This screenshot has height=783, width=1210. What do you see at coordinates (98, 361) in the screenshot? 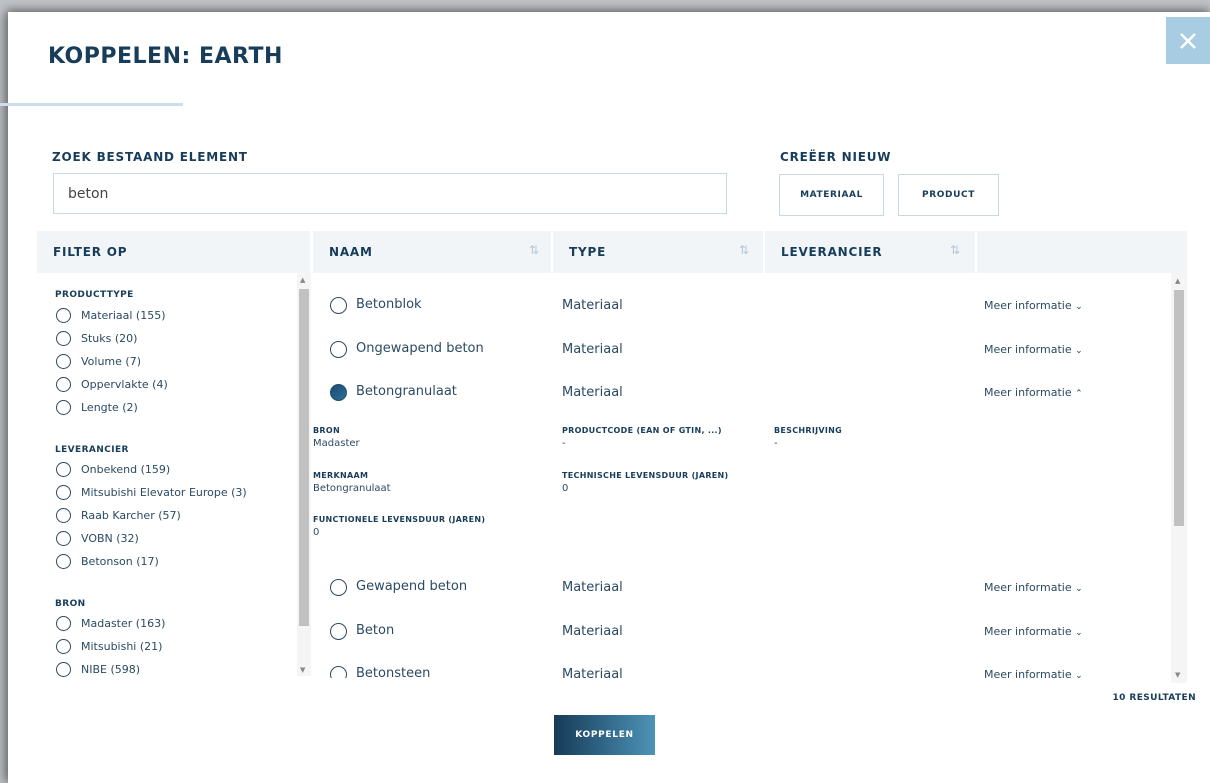
I see `filter-option: Volume (7)` at bounding box center [98, 361].